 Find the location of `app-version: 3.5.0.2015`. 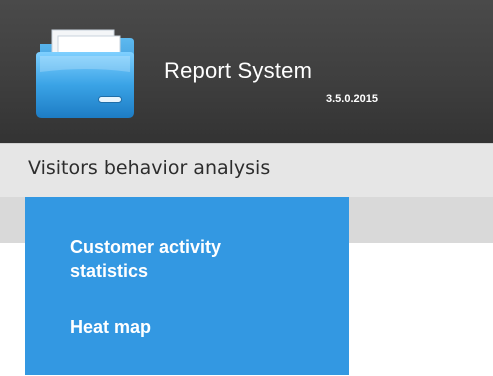

app-version: 3.5.0.2015 is located at coordinates (352, 99).